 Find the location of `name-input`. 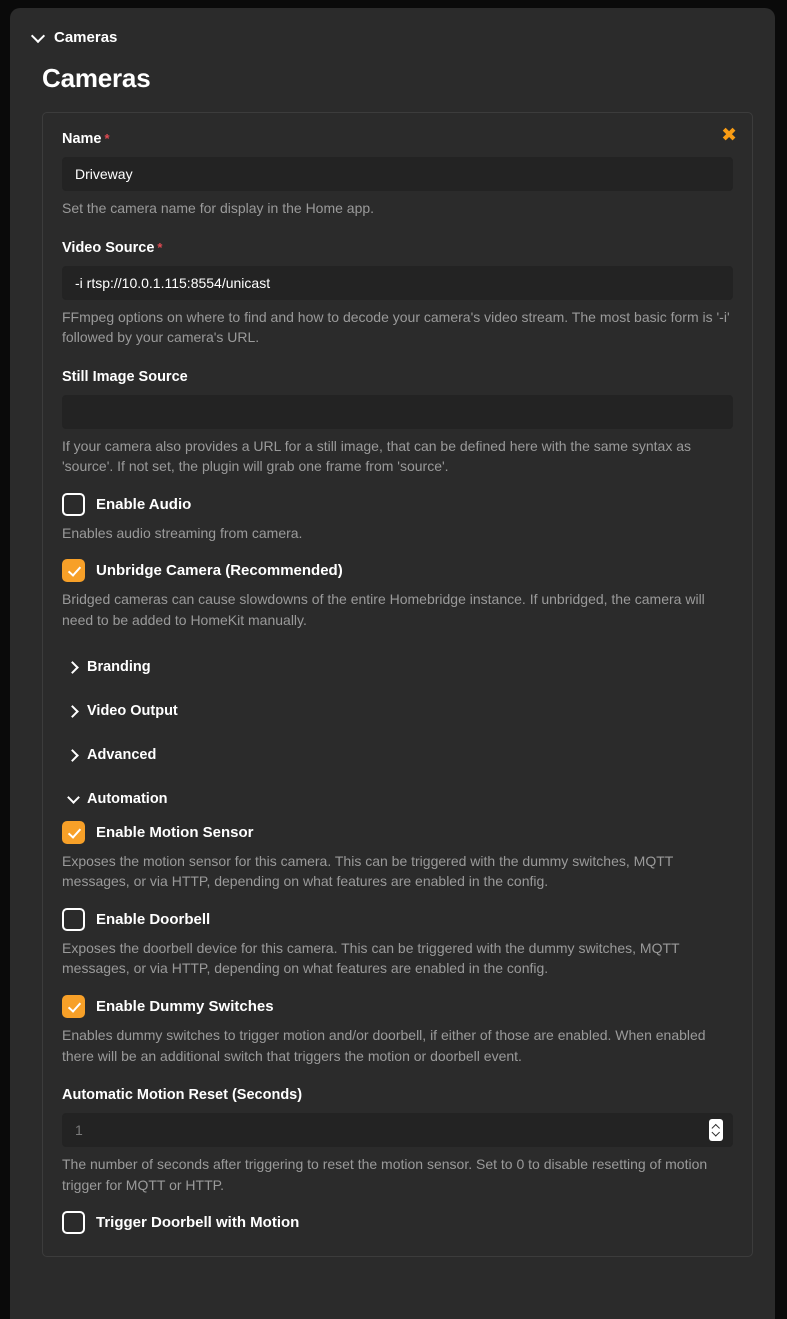

name-input is located at coordinates (397, 174).